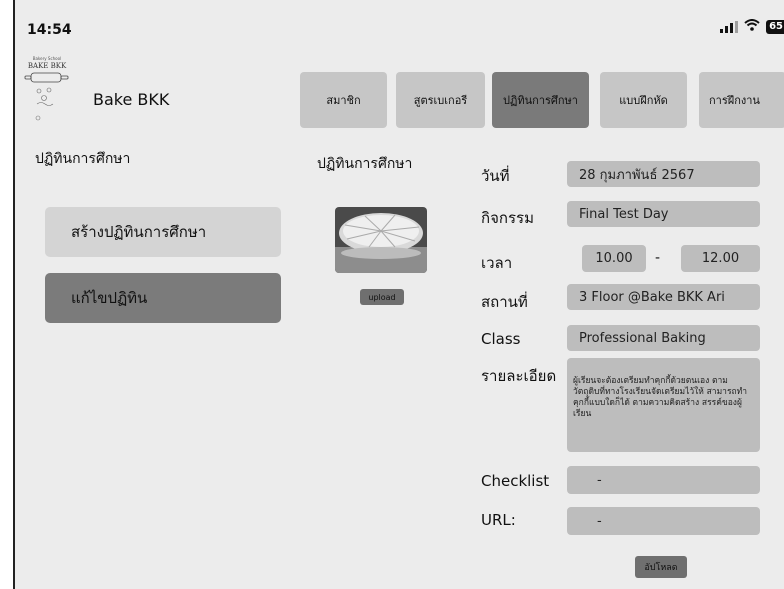 This screenshot has height=589, width=784. I want to click on tab-internship: การฝึกงาน, so click(741, 100).